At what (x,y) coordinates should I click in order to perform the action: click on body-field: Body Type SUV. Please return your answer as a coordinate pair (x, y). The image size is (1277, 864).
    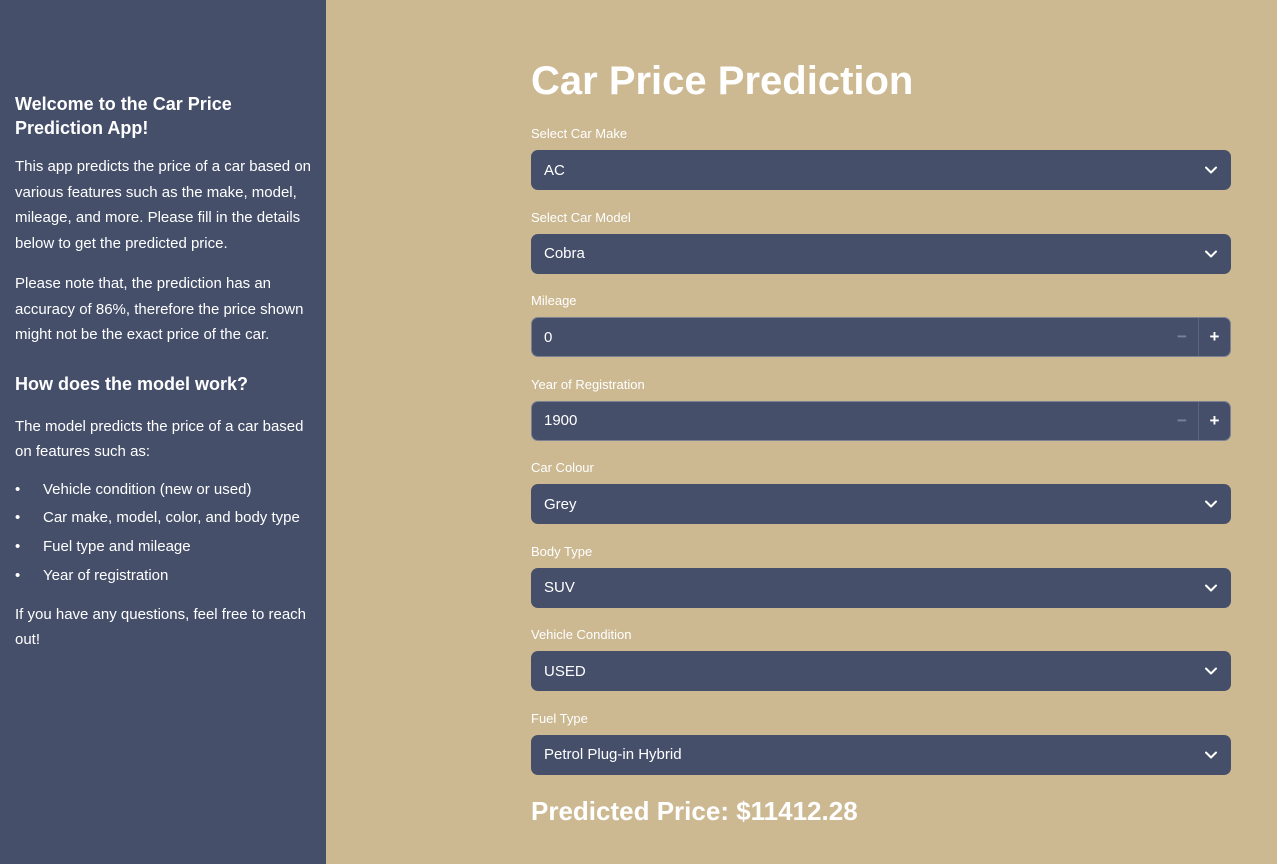
    Looking at the image, I should click on (881, 576).